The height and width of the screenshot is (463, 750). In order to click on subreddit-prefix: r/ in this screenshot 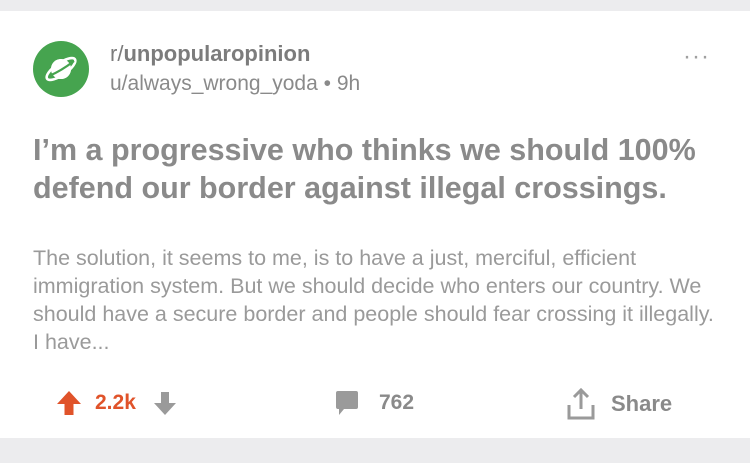, I will do `click(117, 53)`.